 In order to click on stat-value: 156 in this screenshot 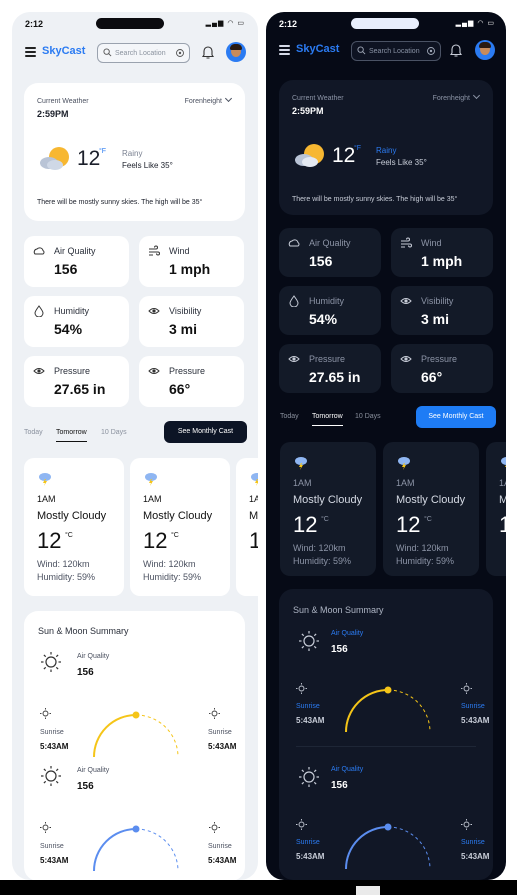, I will do `click(321, 261)`.